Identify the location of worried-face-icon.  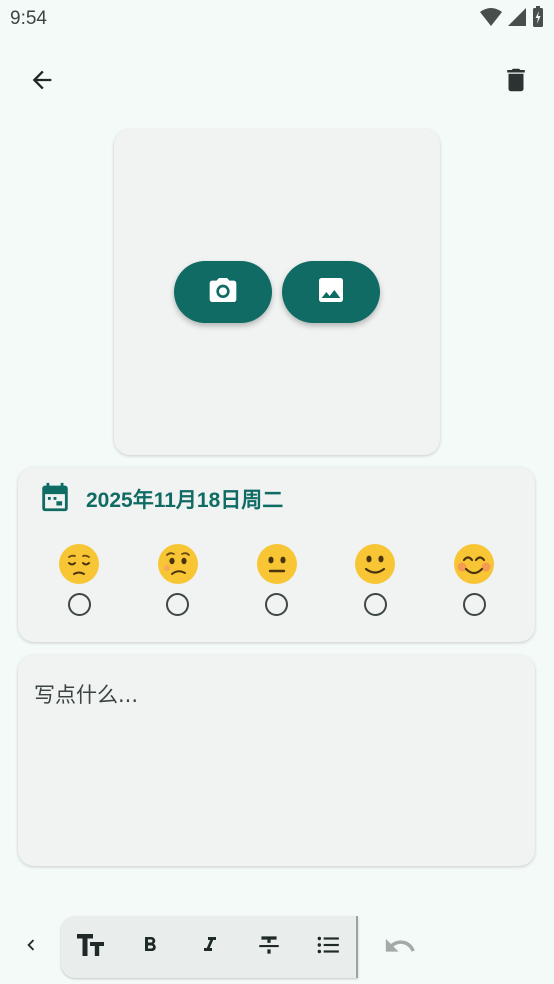
(177, 564).